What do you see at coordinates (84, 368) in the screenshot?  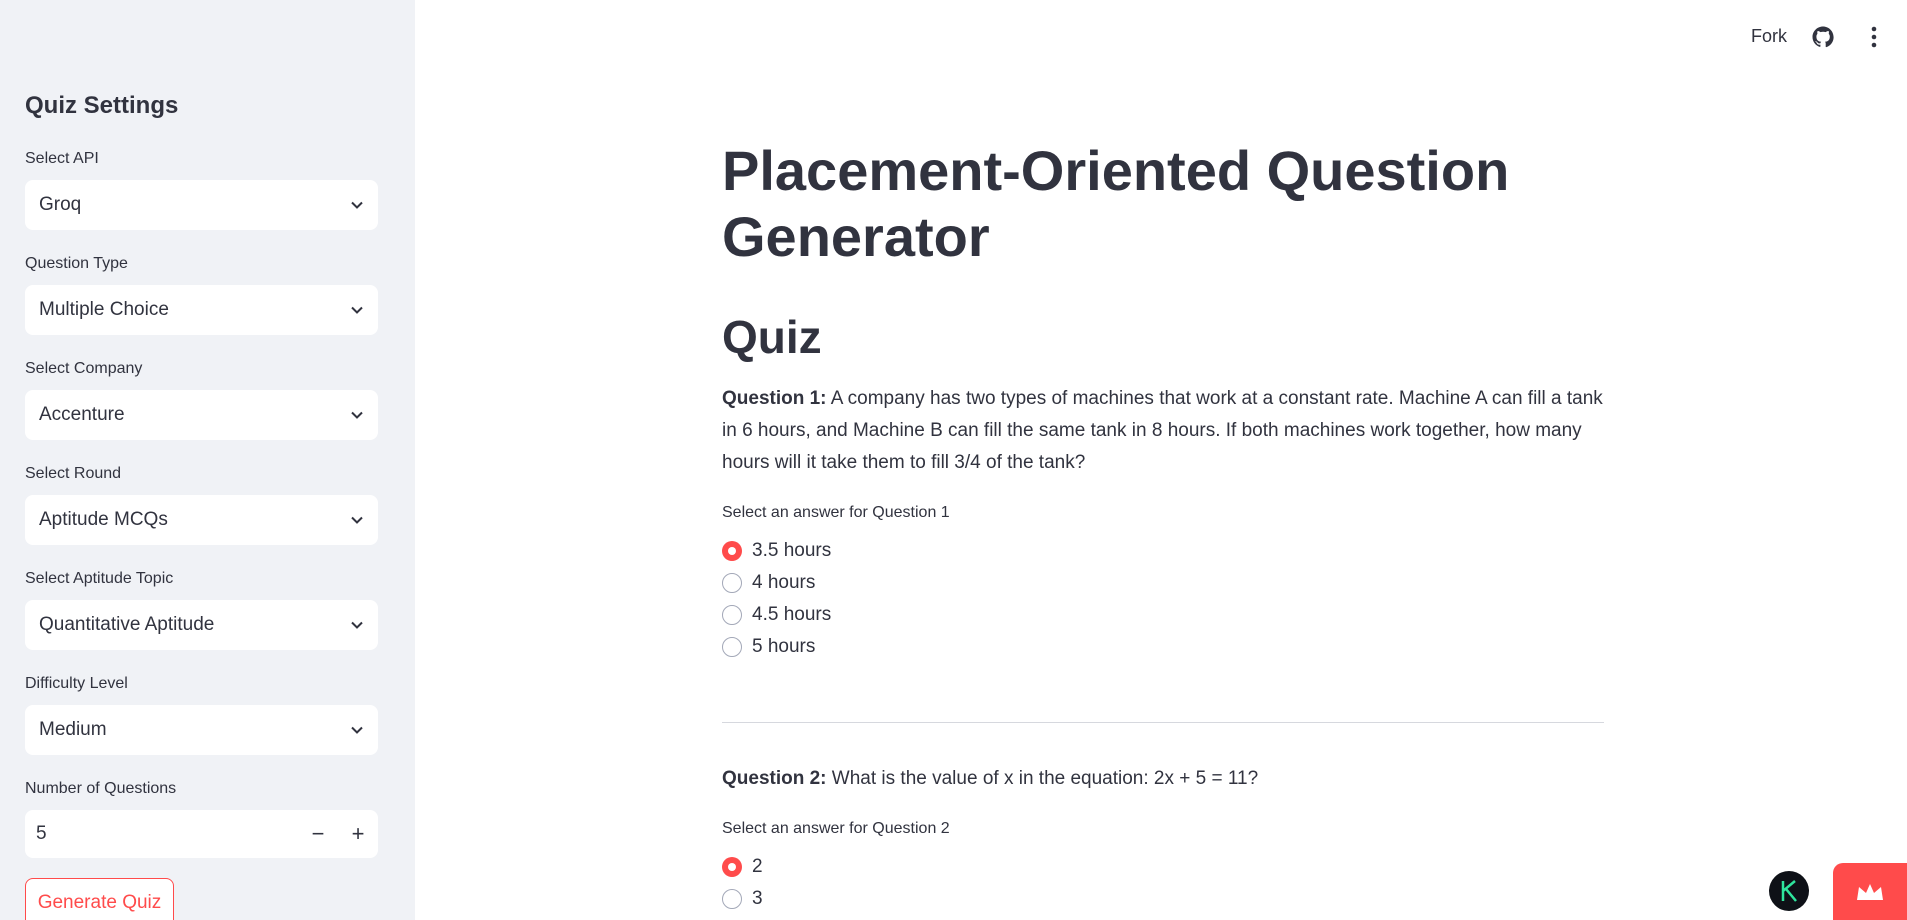 I see `select-company-label: Select Company` at bounding box center [84, 368].